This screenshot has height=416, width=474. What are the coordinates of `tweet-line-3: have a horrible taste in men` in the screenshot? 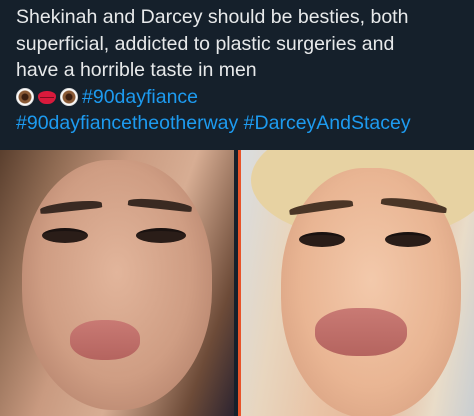 It's located at (136, 70).